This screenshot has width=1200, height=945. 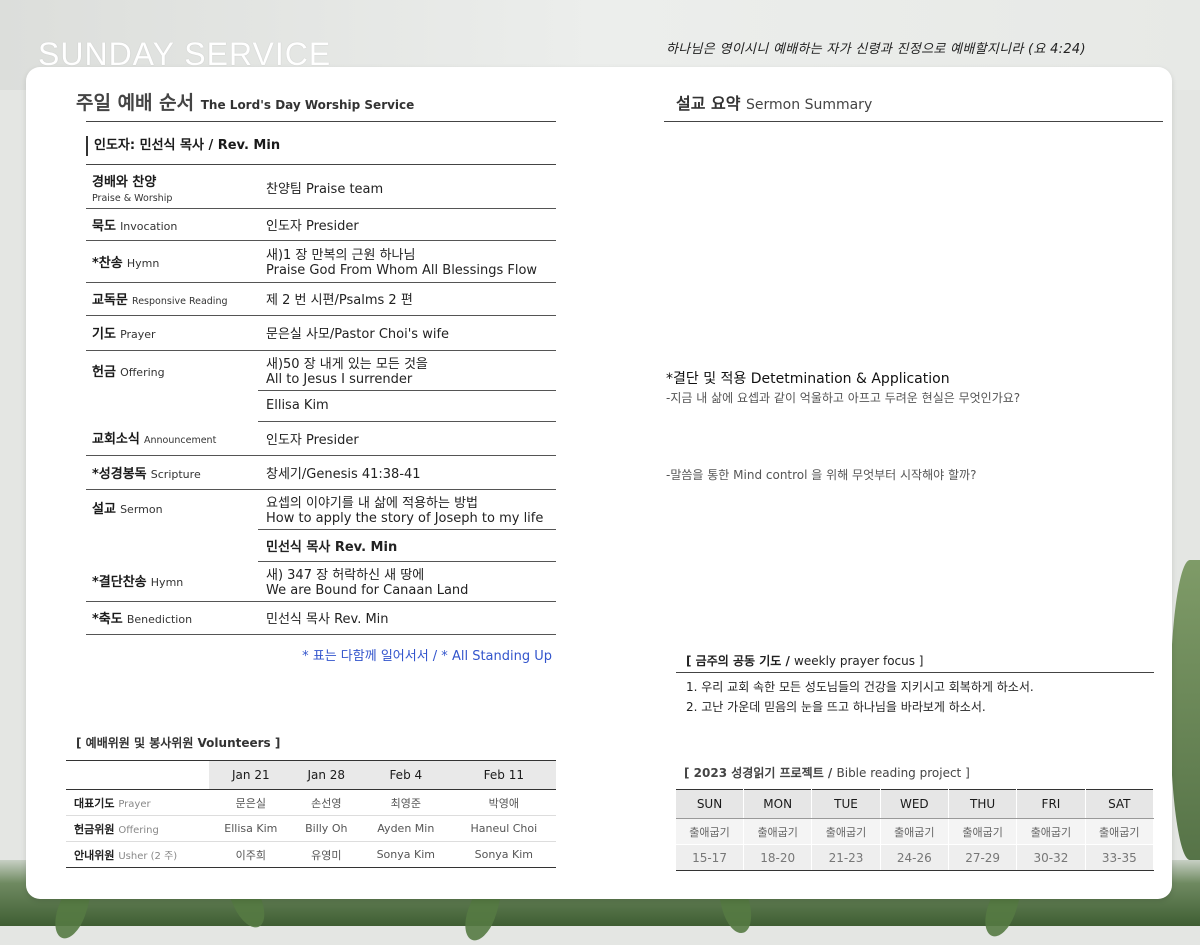 What do you see at coordinates (503, 775) in the screenshot?
I see `date-header: Feb 11` at bounding box center [503, 775].